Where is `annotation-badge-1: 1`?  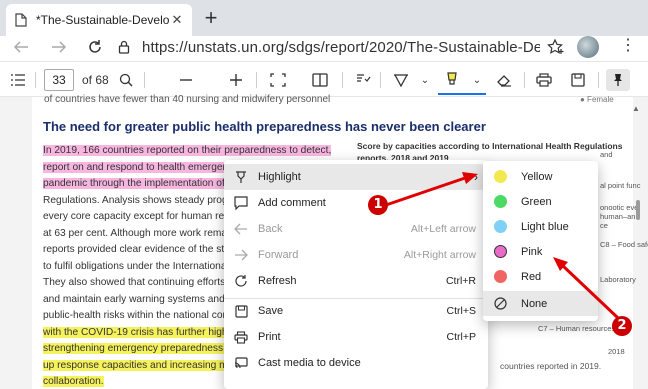
annotation-badge-1: 1 is located at coordinates (378, 205).